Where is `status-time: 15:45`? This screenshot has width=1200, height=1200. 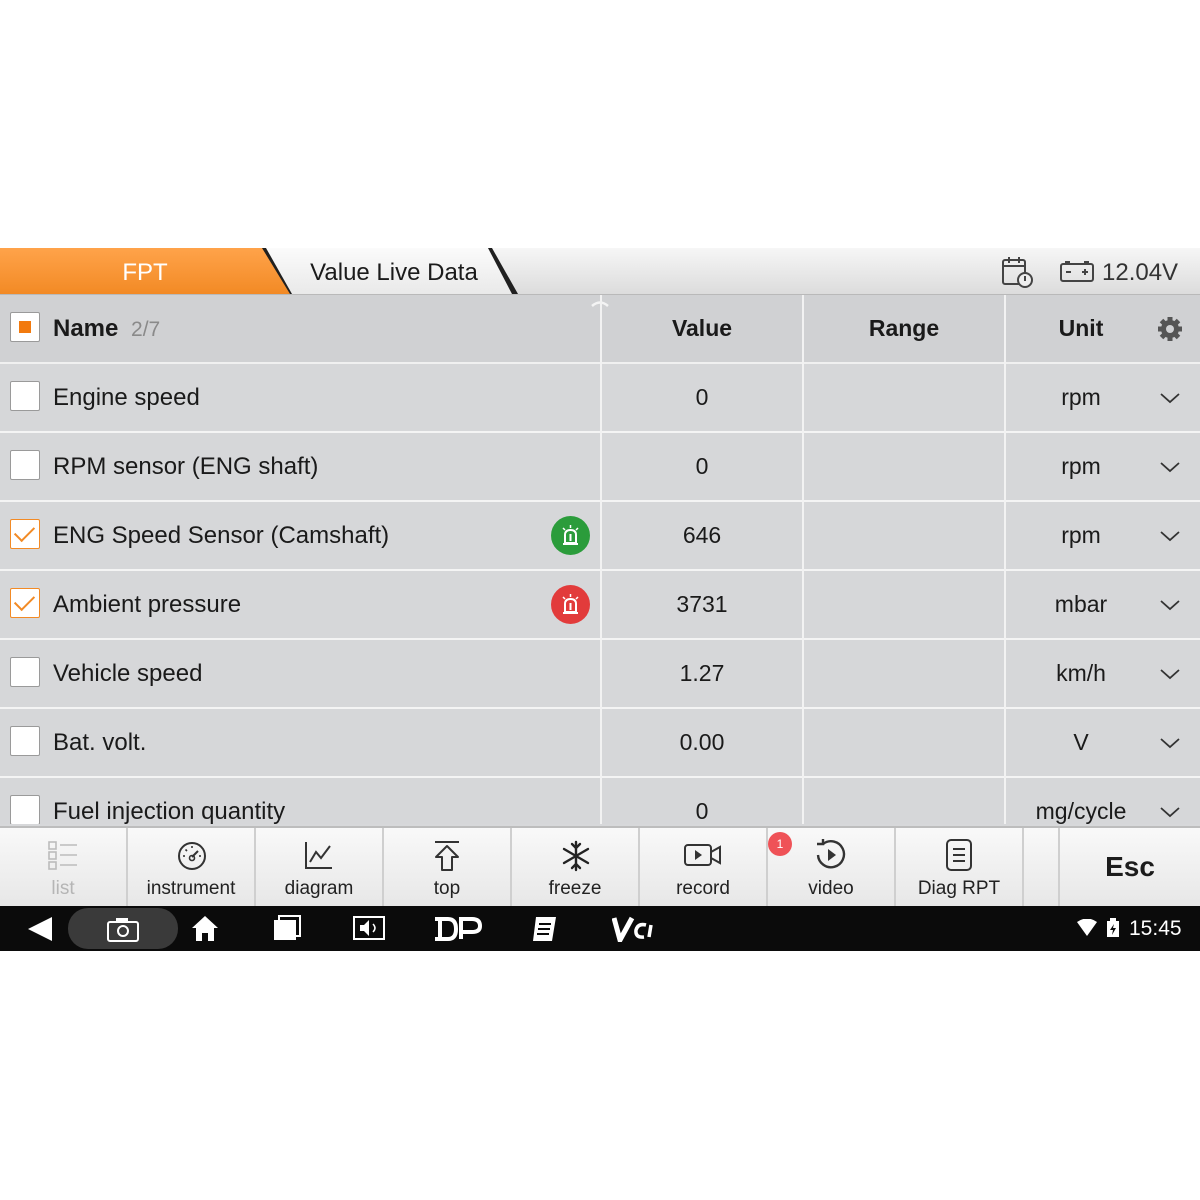
status-time: 15:45 is located at coordinates (1155, 928).